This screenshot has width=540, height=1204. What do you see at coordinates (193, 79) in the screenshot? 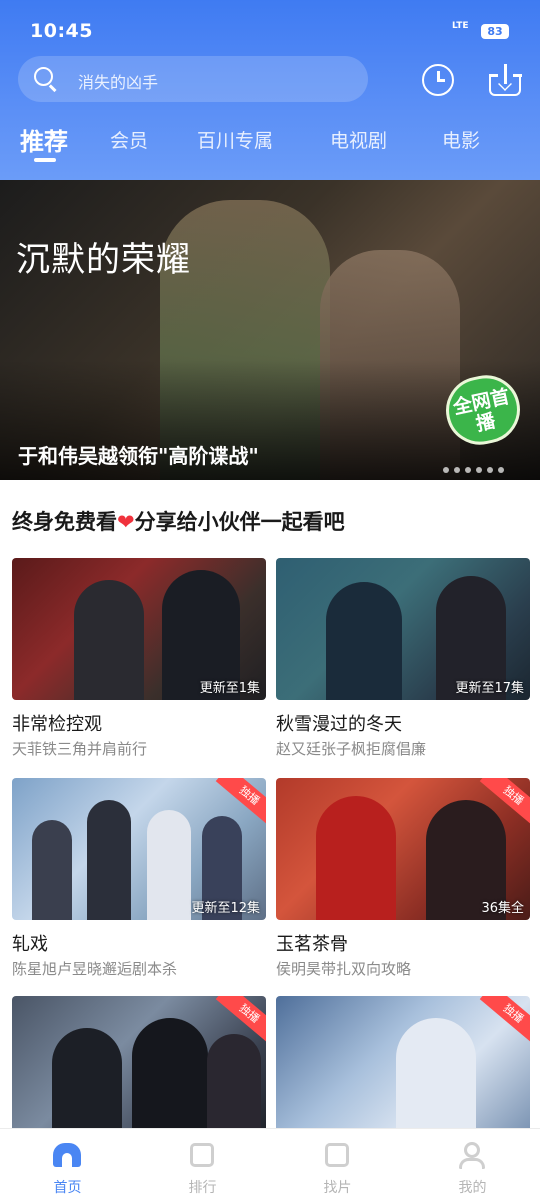
I see `search-bar: 消失的凶手` at bounding box center [193, 79].